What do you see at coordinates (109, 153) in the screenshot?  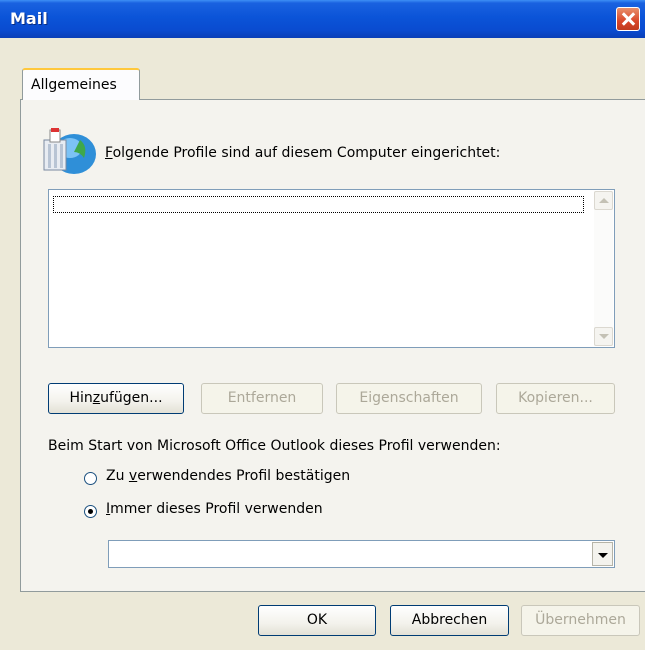 I see `profiles-label-mnemonic: F` at bounding box center [109, 153].